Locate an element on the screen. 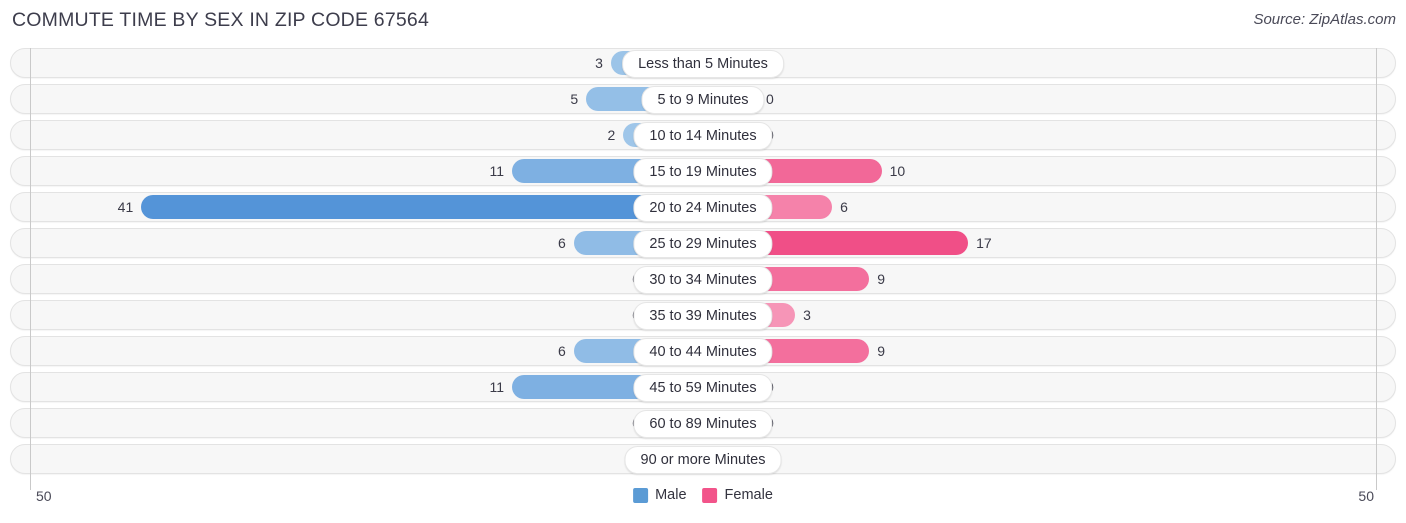  category-label: 5 to 9 Minutes is located at coordinates (703, 100).